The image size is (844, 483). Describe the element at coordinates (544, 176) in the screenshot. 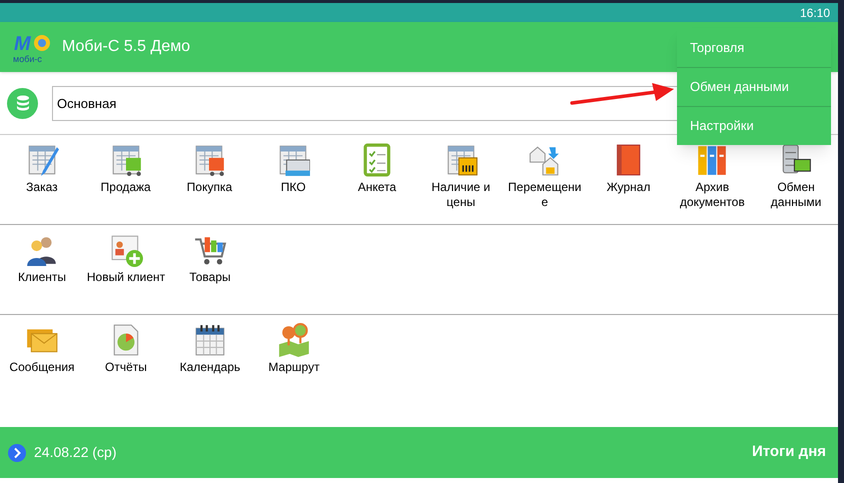

I see `menu-tile: Перемещени е` at that location.